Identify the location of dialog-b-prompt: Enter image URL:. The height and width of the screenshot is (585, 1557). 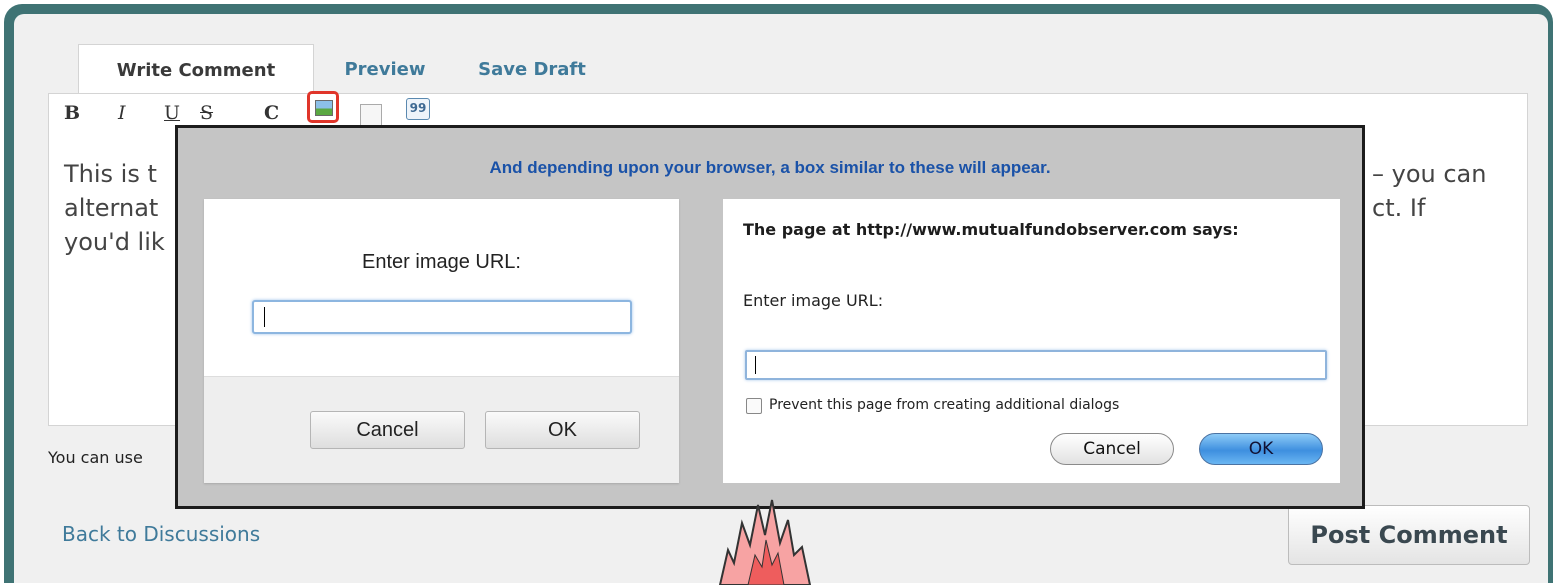
(813, 300).